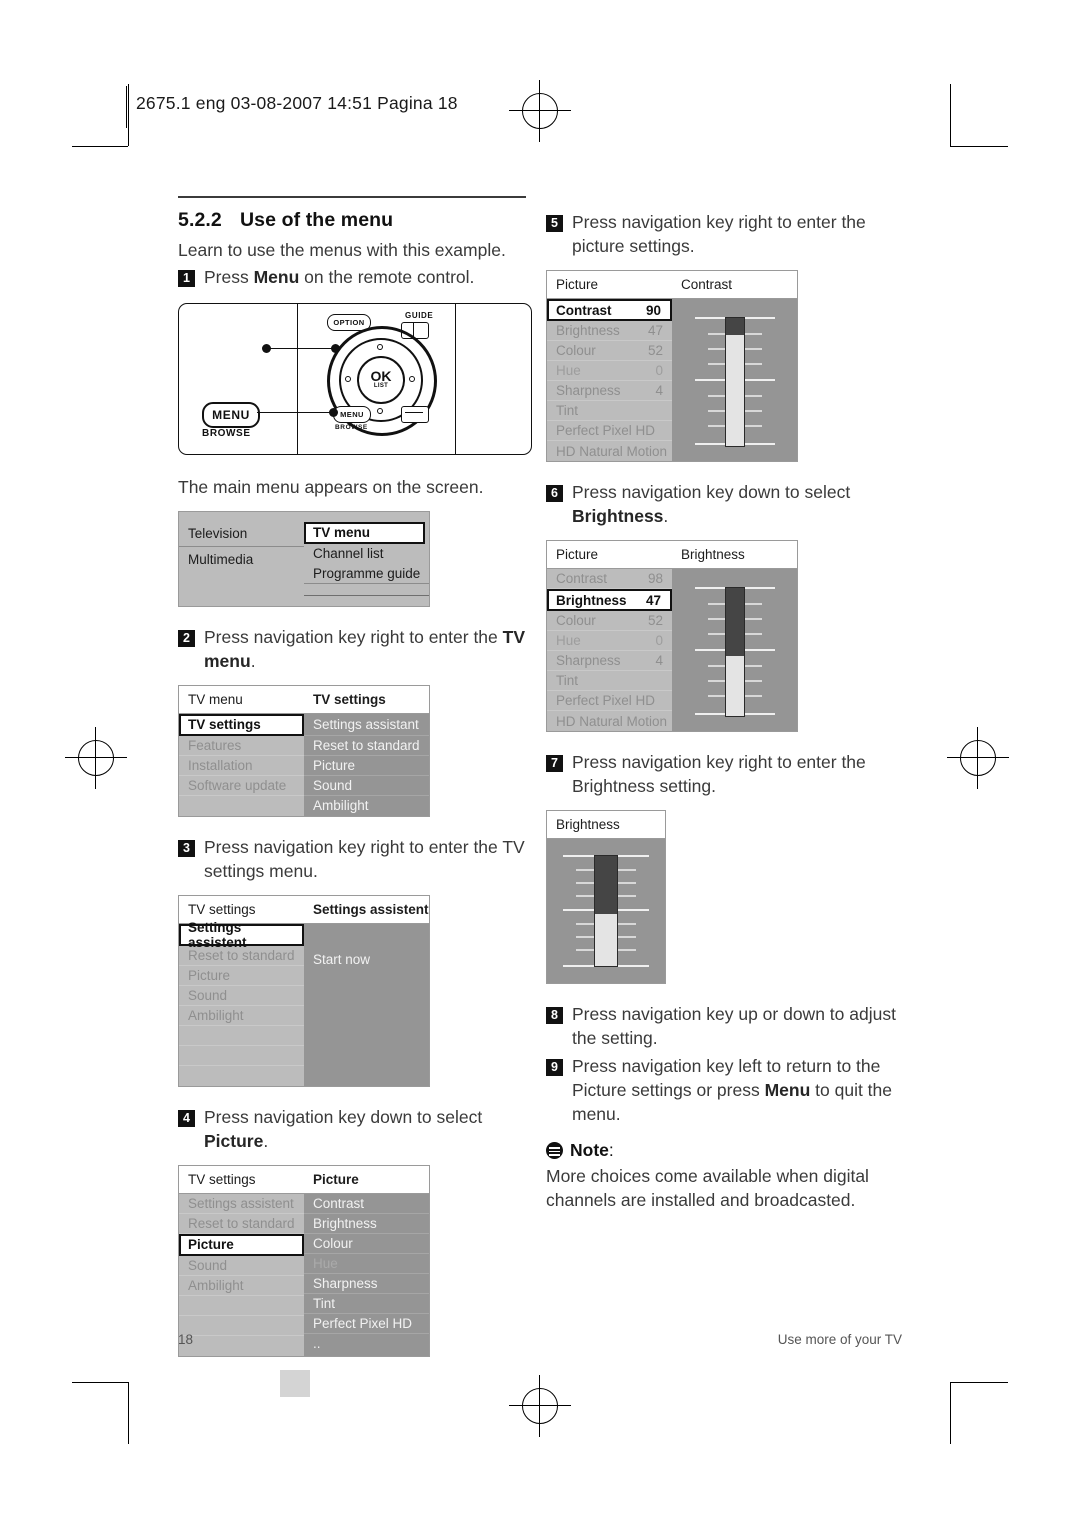  I want to click on crop-mark-top-left-v, so click(128, 115).